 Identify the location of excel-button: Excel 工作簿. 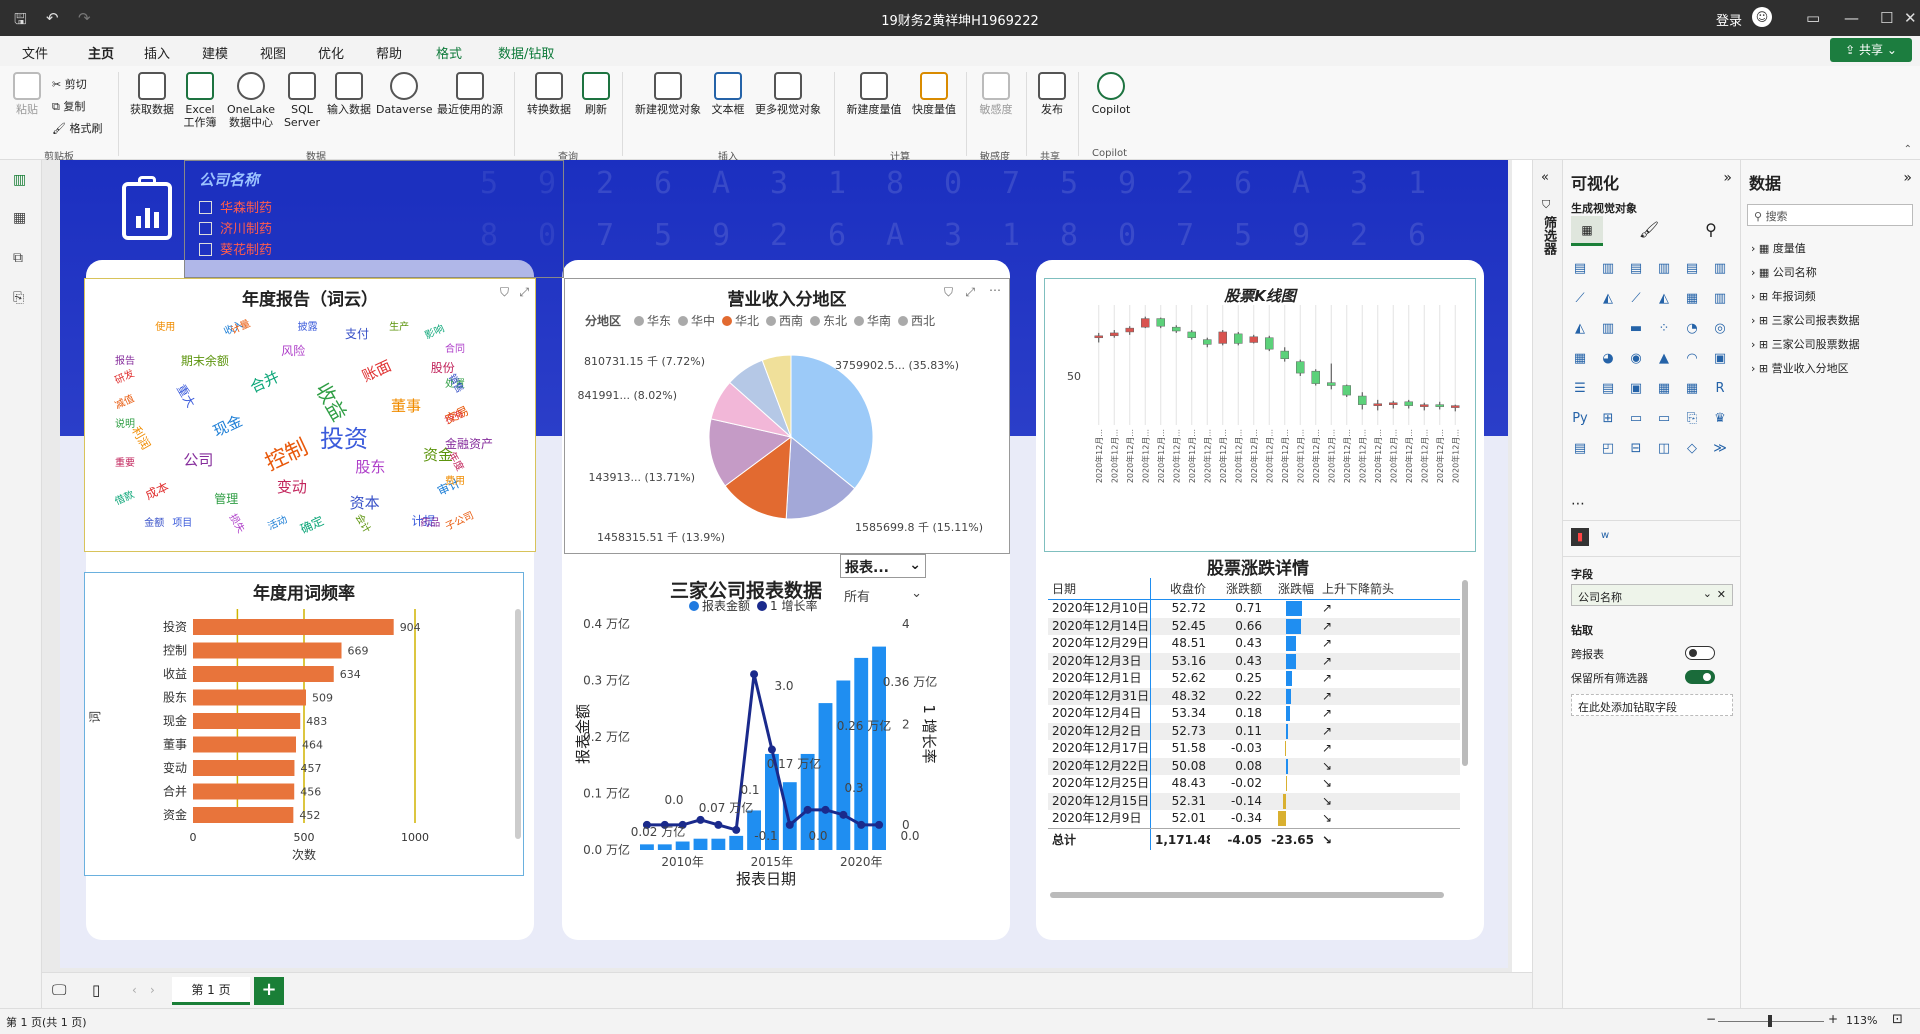
(200, 100).